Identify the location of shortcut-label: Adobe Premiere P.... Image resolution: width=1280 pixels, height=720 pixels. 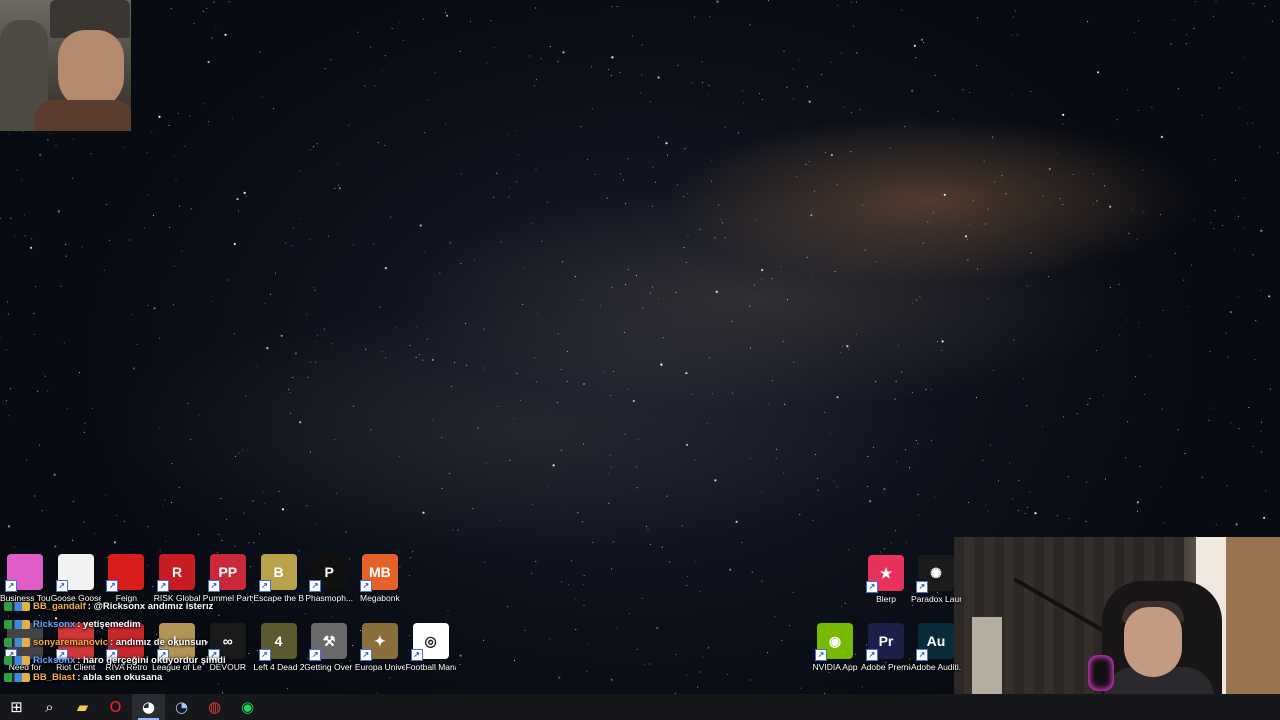
(886, 667).